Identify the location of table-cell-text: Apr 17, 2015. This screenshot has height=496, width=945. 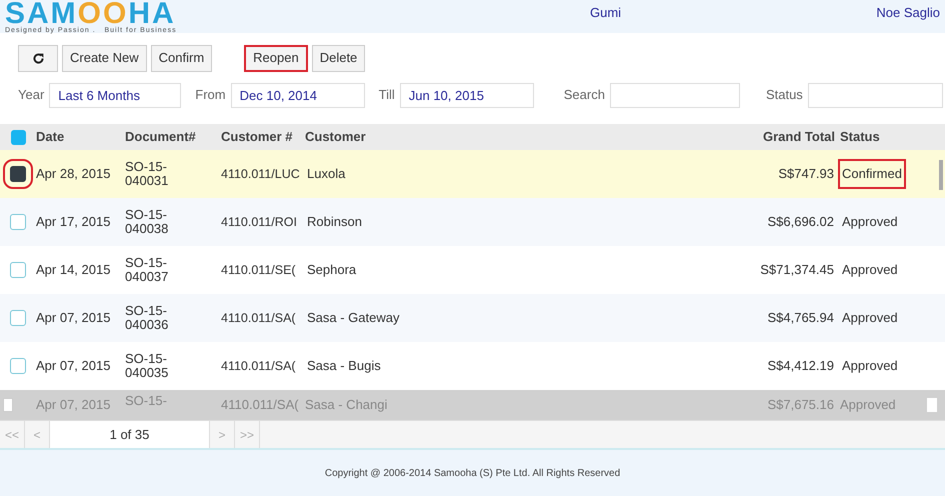
(74, 222).